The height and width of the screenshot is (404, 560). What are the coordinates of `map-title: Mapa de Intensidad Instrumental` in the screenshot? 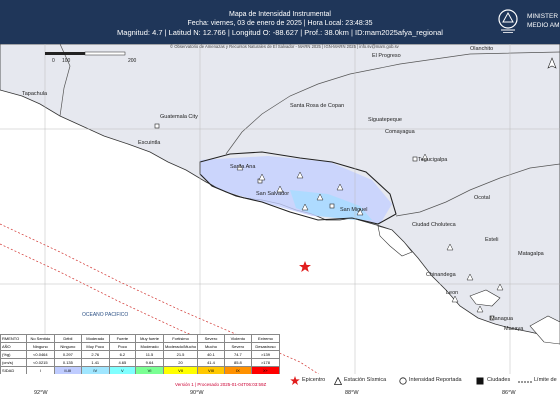 It's located at (280, 14).